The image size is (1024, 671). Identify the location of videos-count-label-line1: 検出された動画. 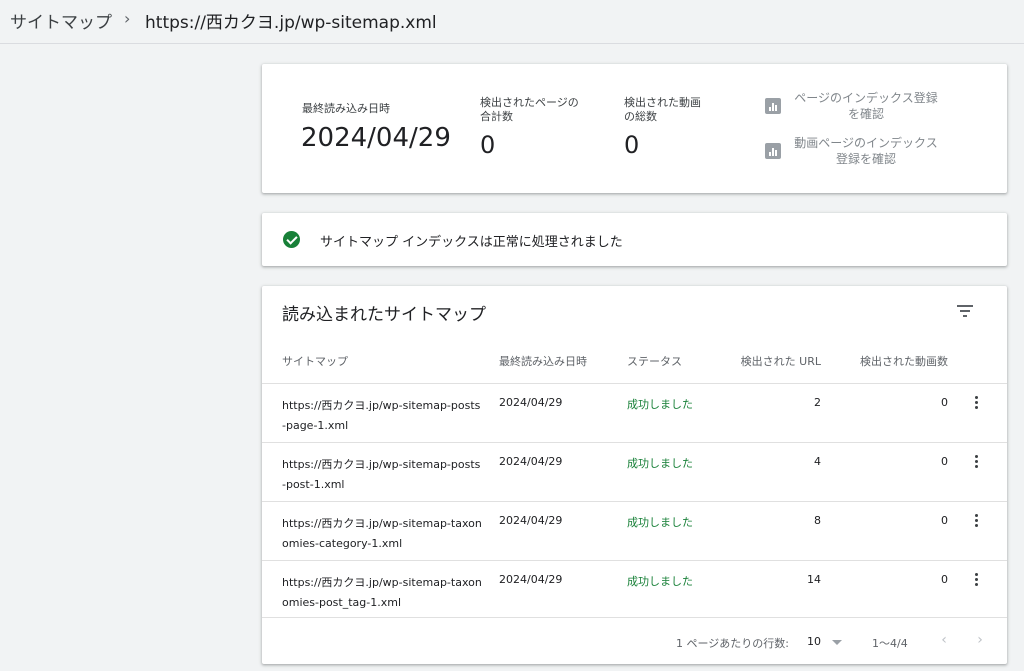
(662, 102).